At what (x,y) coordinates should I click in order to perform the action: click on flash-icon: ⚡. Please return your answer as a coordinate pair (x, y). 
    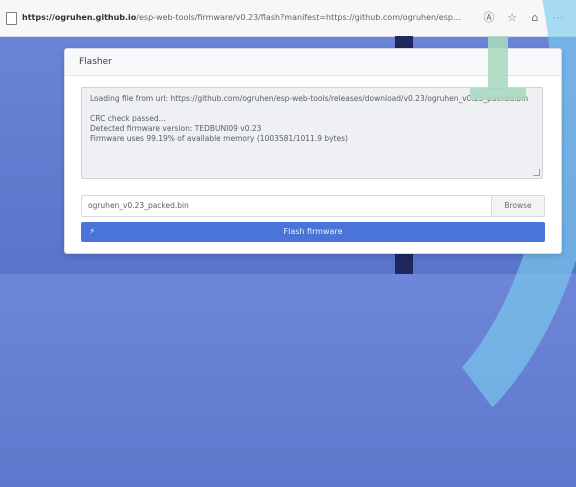
    Looking at the image, I should click on (92, 232).